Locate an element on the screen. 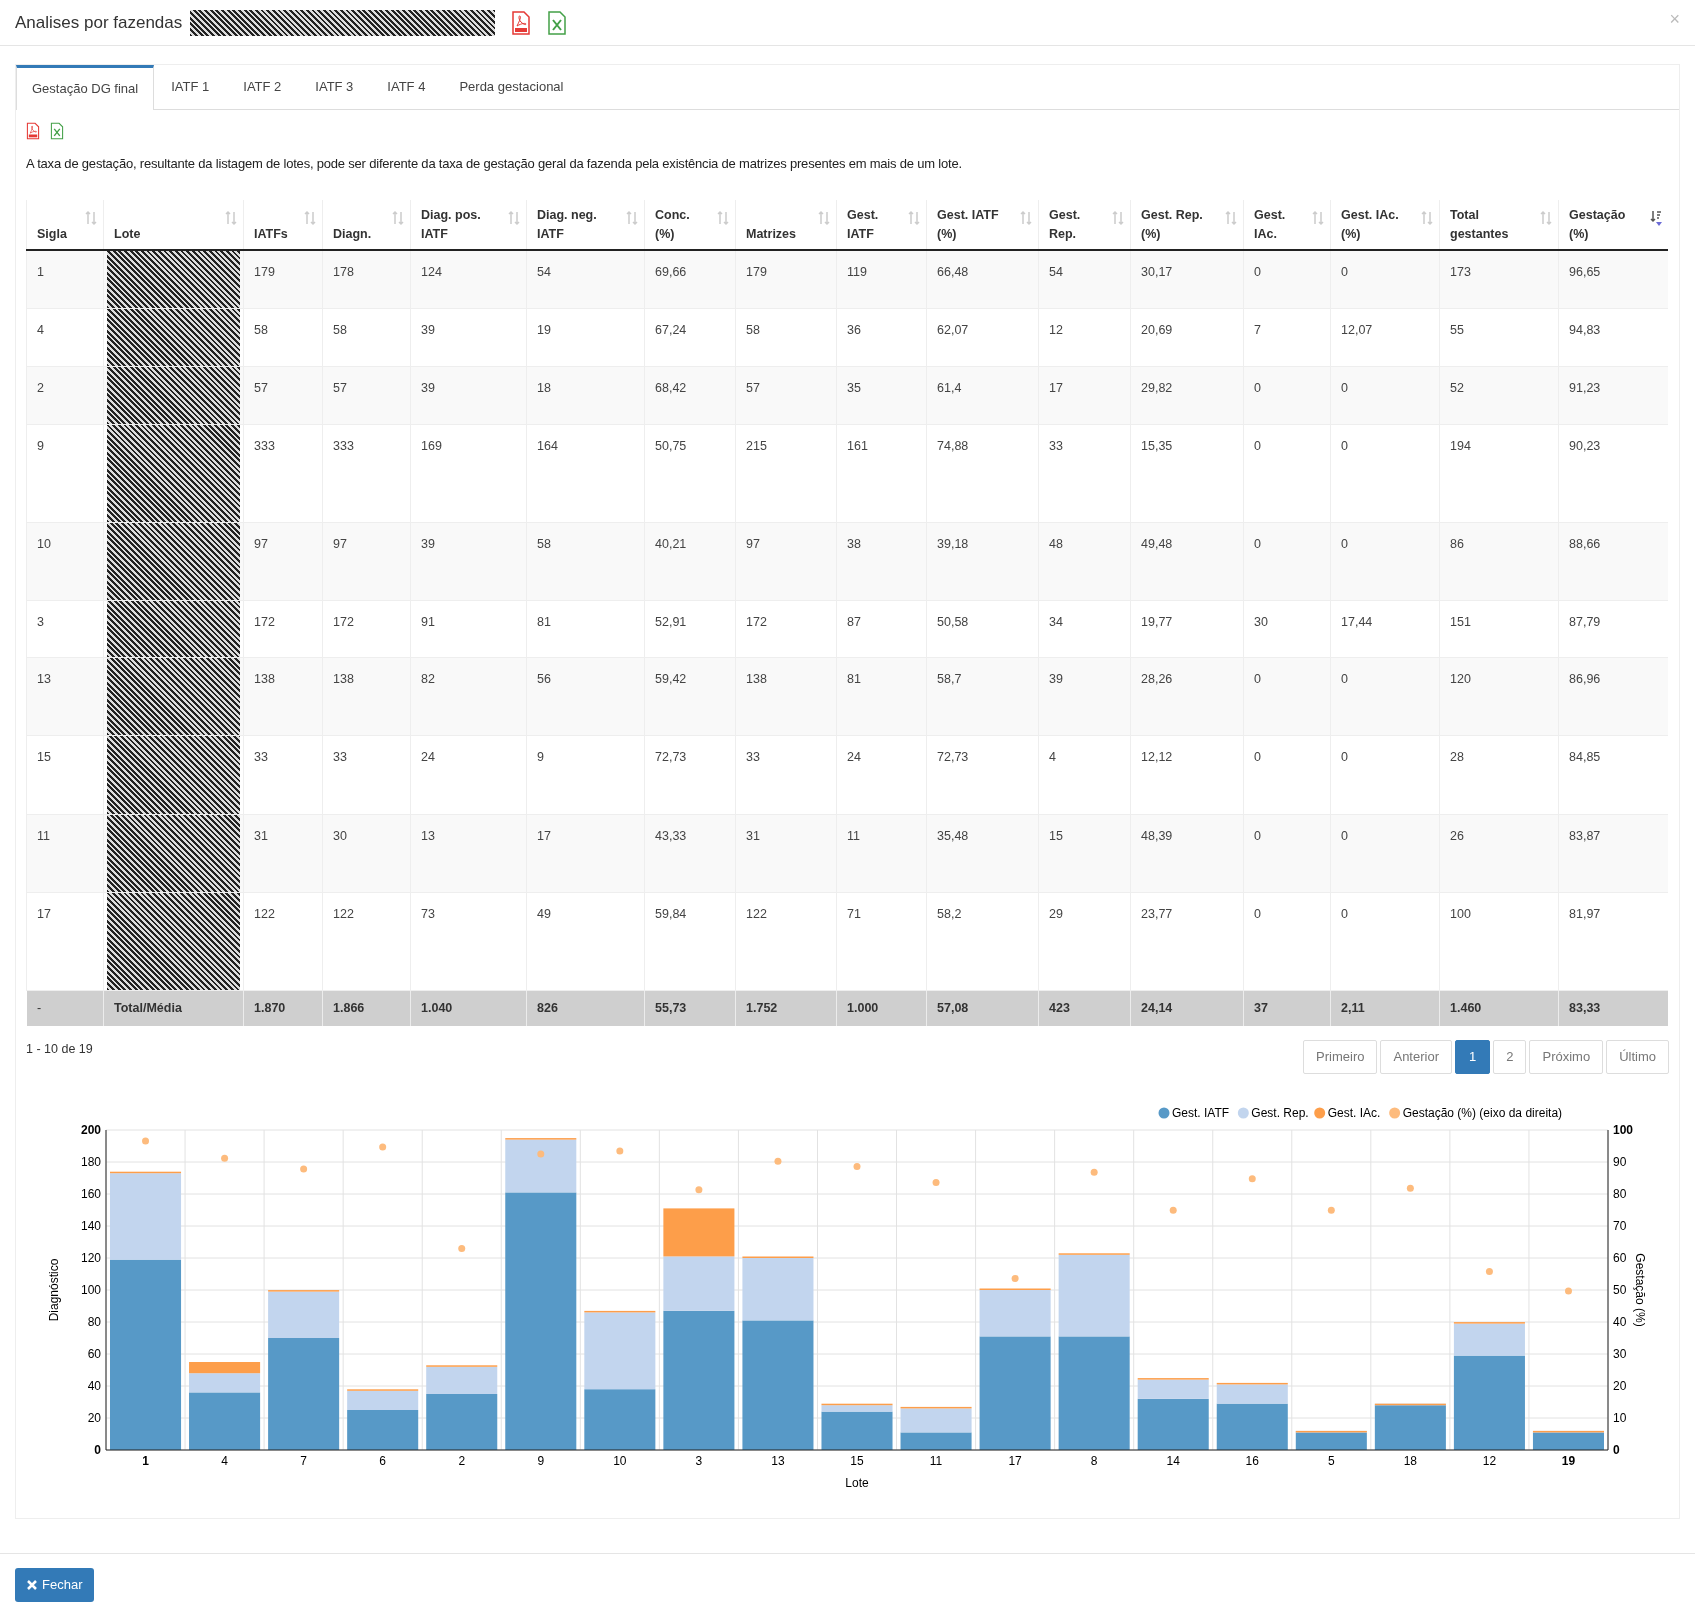 The image size is (1695, 1620). close-icon is located at coordinates (32, 1585).